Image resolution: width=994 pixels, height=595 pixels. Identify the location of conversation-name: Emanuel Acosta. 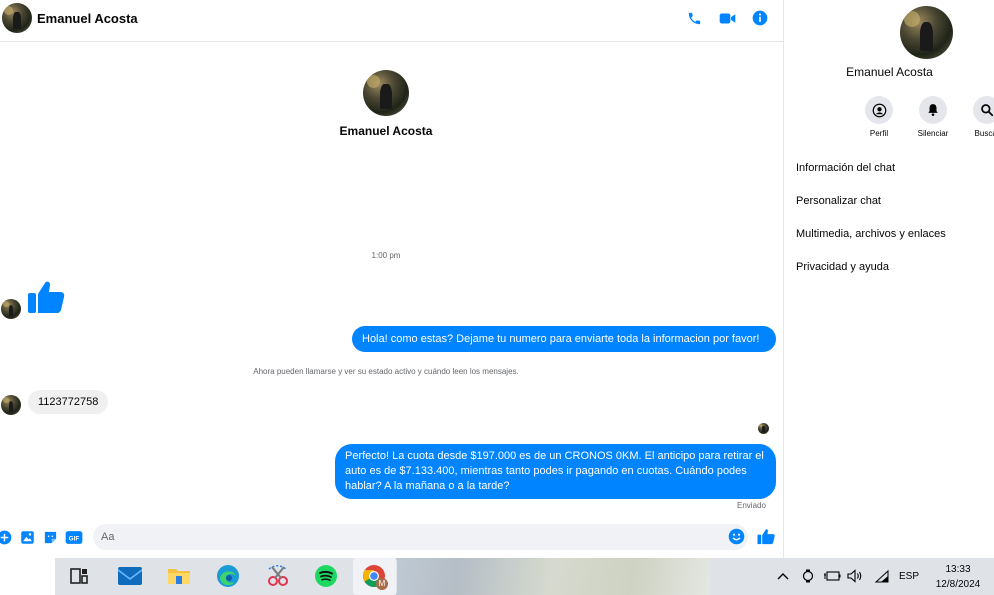
(386, 131).